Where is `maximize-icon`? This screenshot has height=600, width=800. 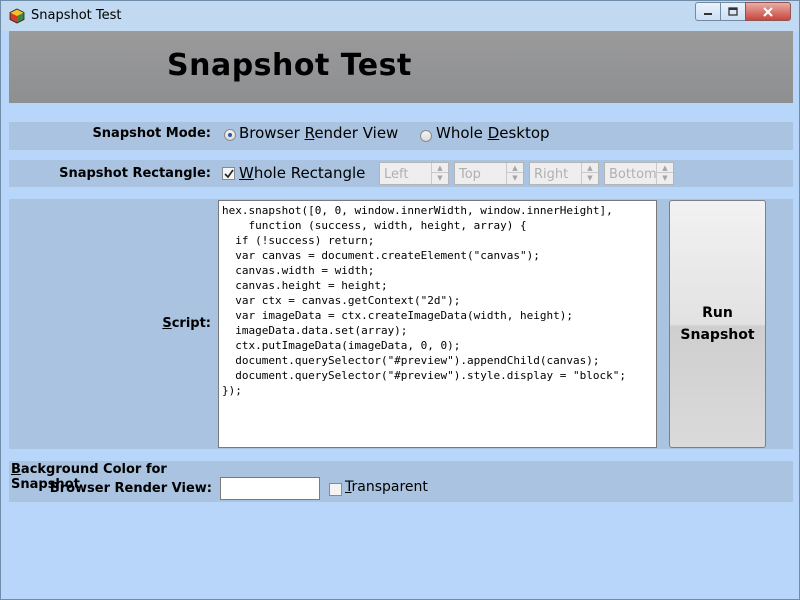 maximize-icon is located at coordinates (733, 11).